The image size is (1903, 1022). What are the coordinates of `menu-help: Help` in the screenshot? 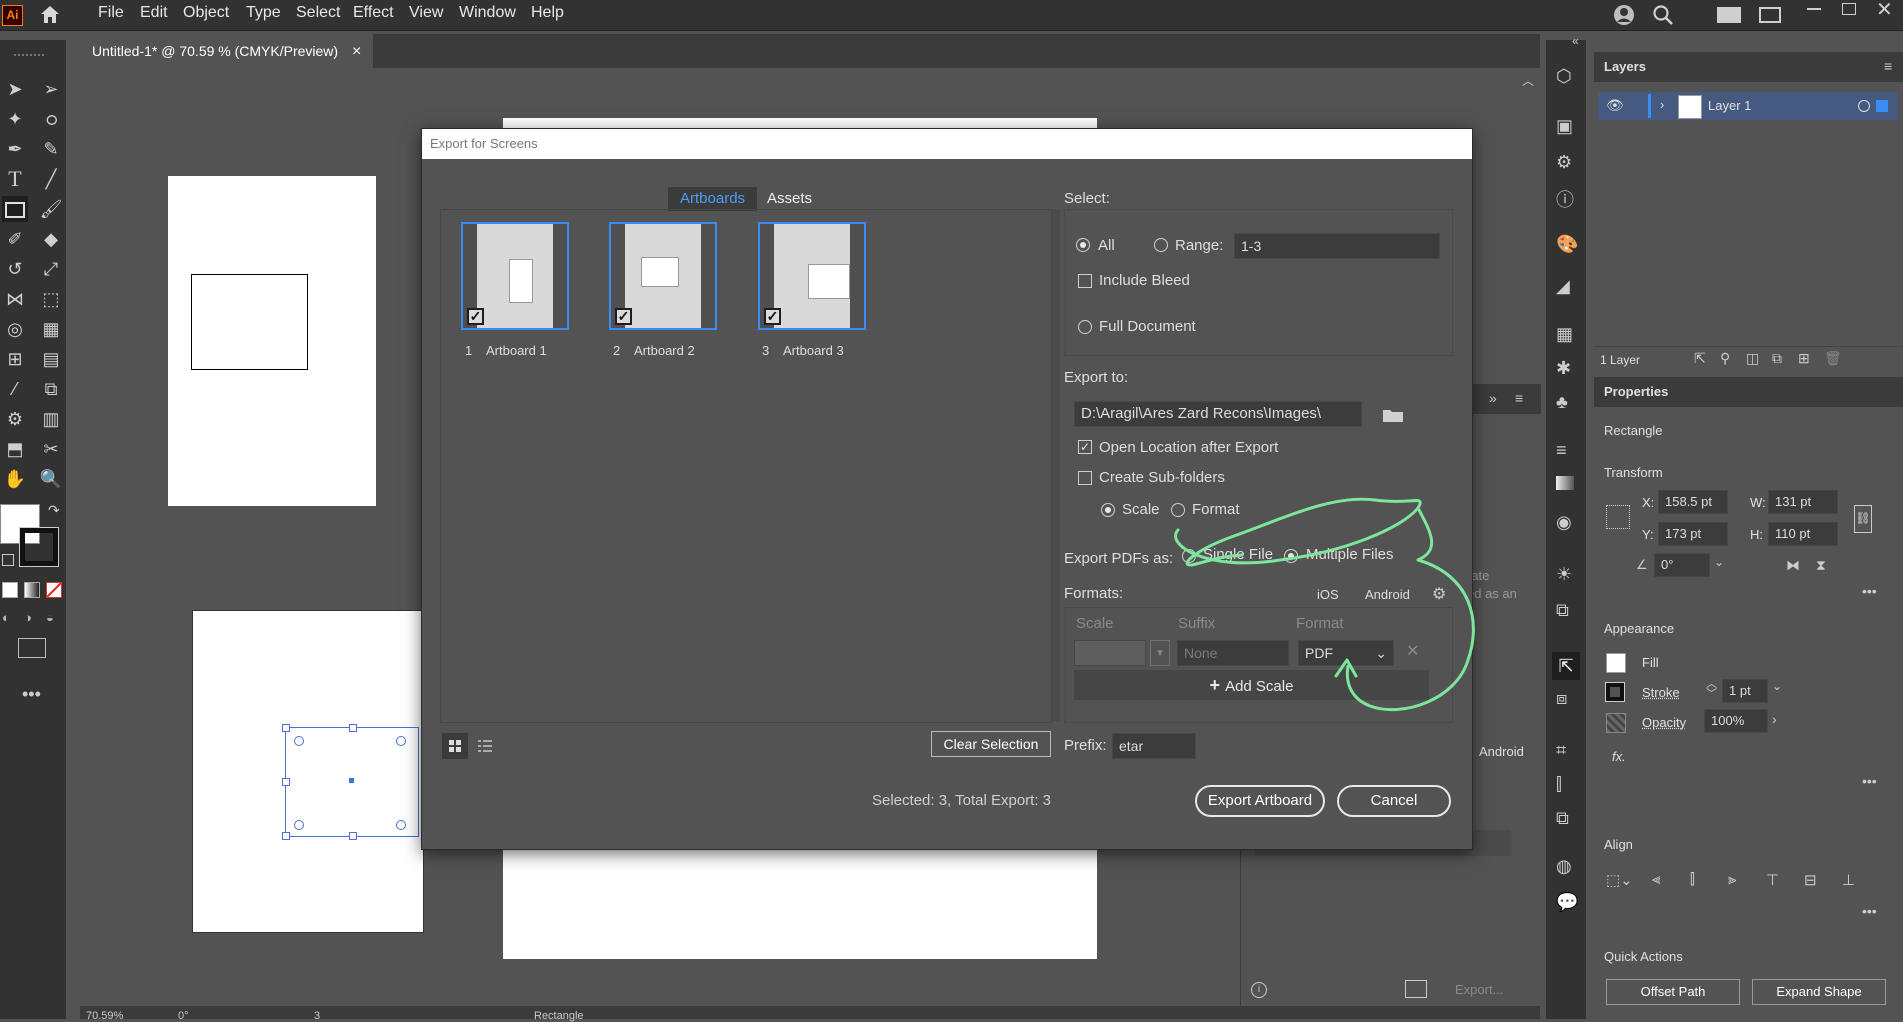 It's located at (547, 13).